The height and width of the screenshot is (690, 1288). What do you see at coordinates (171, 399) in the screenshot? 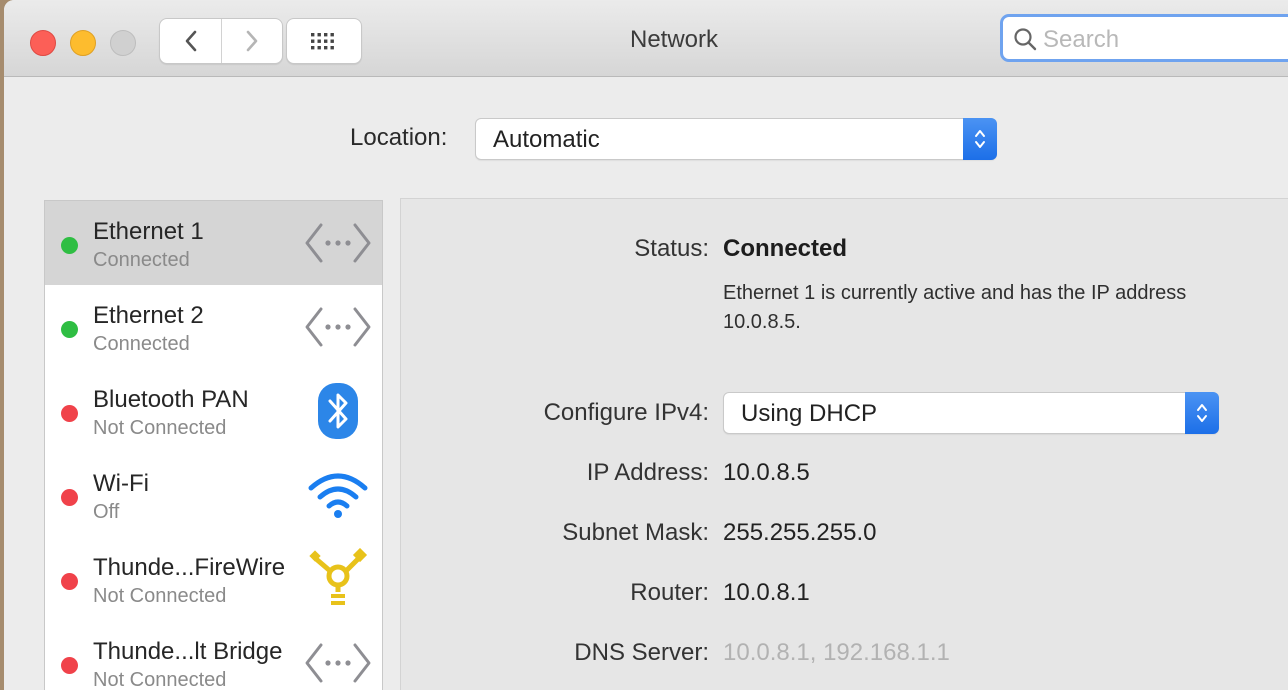
I see `service-name: Bluetooth PAN` at bounding box center [171, 399].